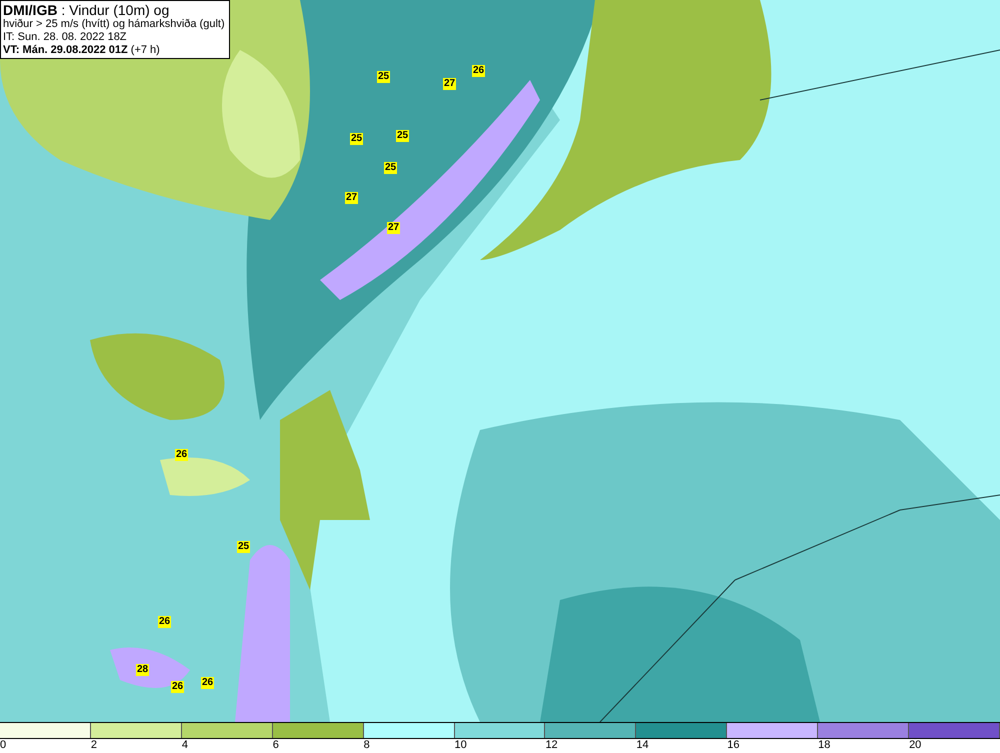 The image size is (1000, 753). I want to click on scale-label: 4, so click(185, 745).